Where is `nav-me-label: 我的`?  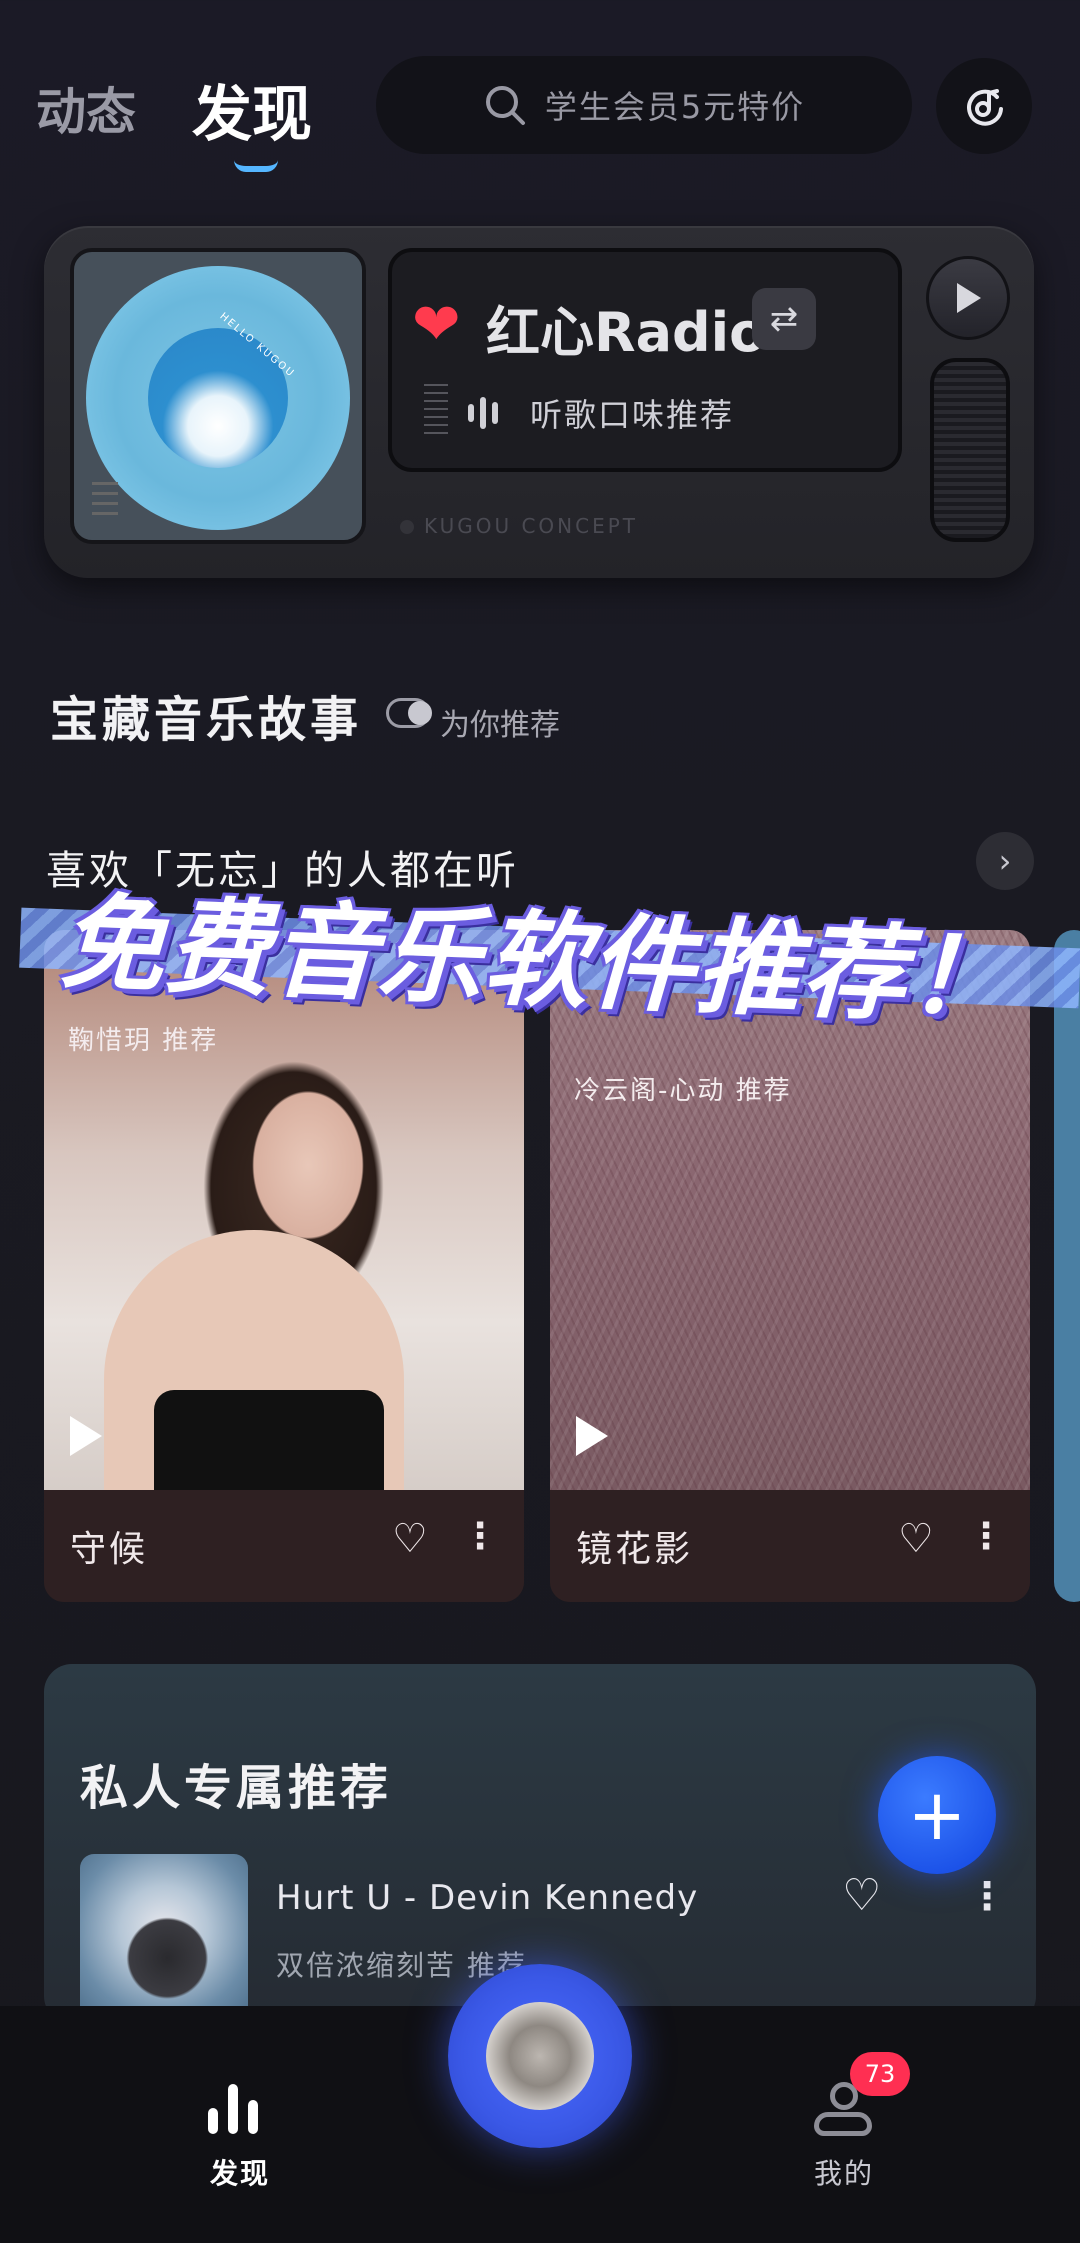 nav-me-label: 我的 is located at coordinates (844, 2172).